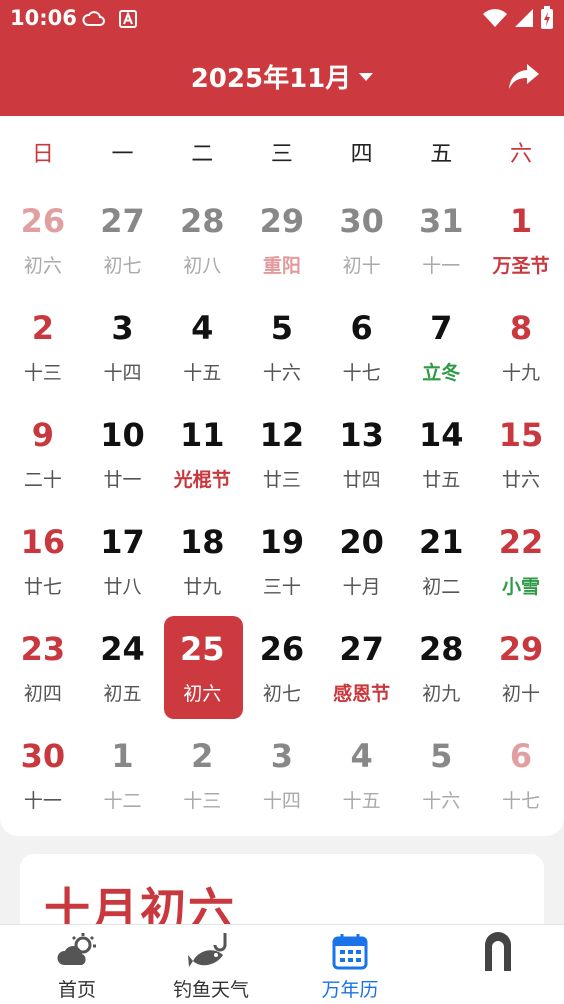 Image resolution: width=564 pixels, height=1004 pixels. I want to click on nav-item-2: 钓鱼天气, so click(211, 964).